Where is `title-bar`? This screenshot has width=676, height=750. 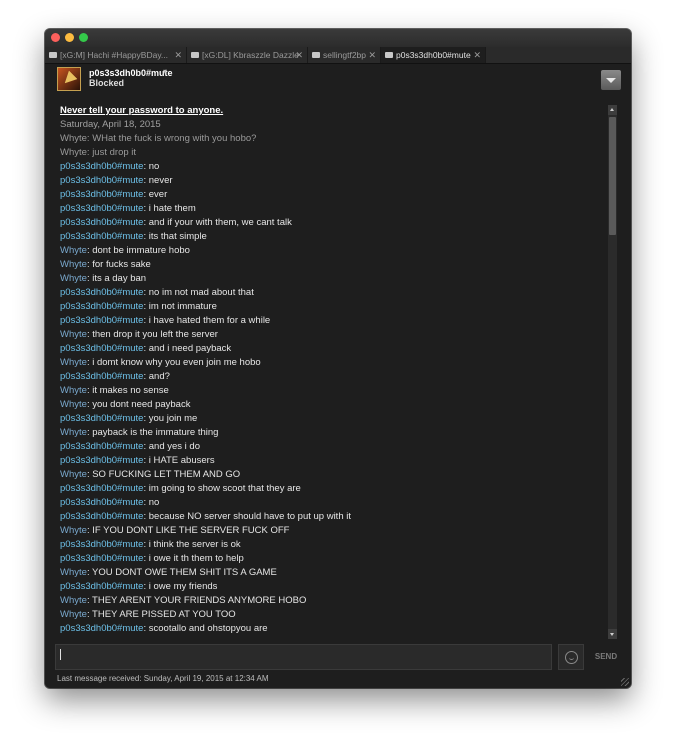 title-bar is located at coordinates (338, 38).